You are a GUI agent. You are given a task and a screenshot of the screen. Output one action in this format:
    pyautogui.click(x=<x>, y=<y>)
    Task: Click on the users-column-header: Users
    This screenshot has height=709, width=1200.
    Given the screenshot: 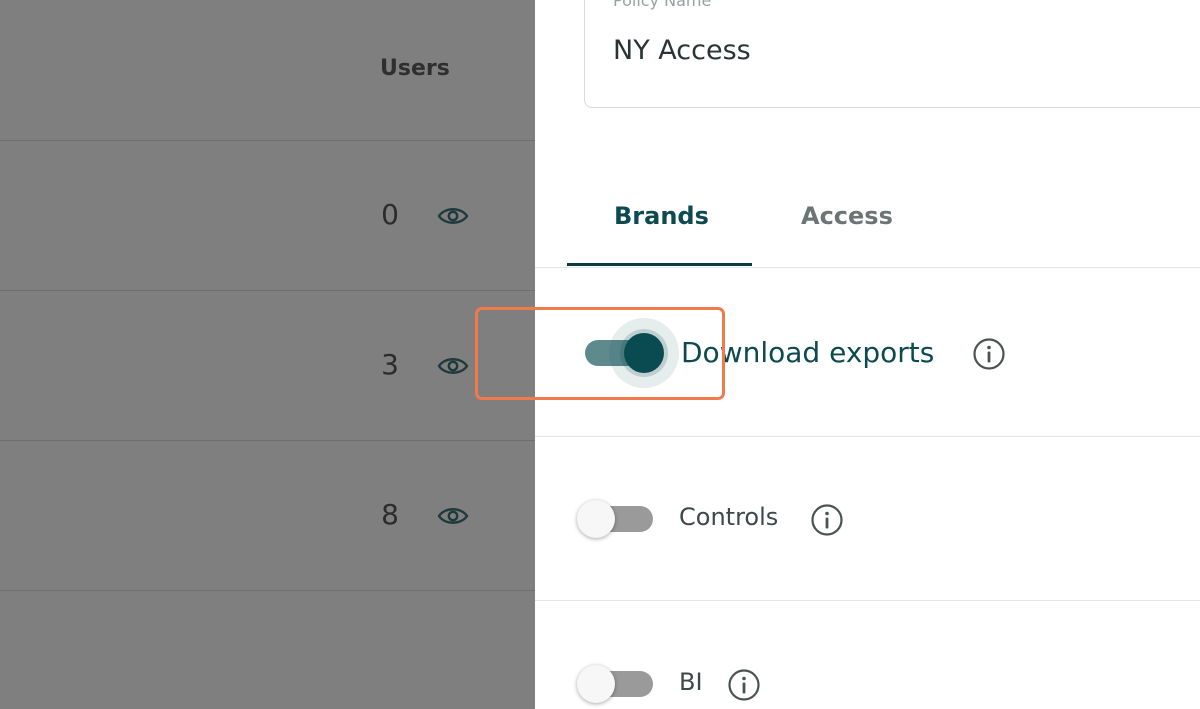 What is the action you would take?
    pyautogui.click(x=415, y=68)
    